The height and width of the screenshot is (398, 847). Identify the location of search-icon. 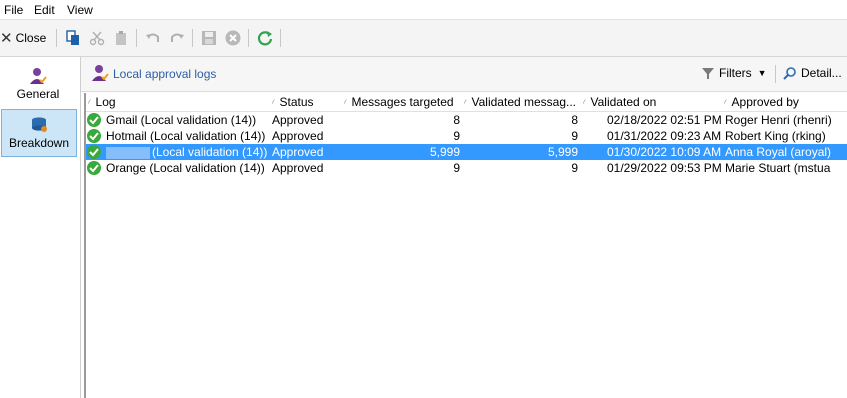
(789, 73).